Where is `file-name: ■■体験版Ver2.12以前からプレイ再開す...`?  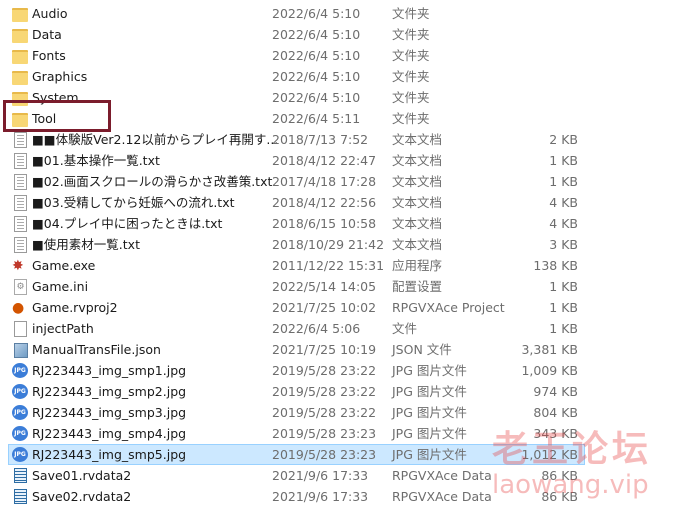
file-name: ■■体験版Ver2.12以前からプレイ再開す... is located at coordinates (155, 139).